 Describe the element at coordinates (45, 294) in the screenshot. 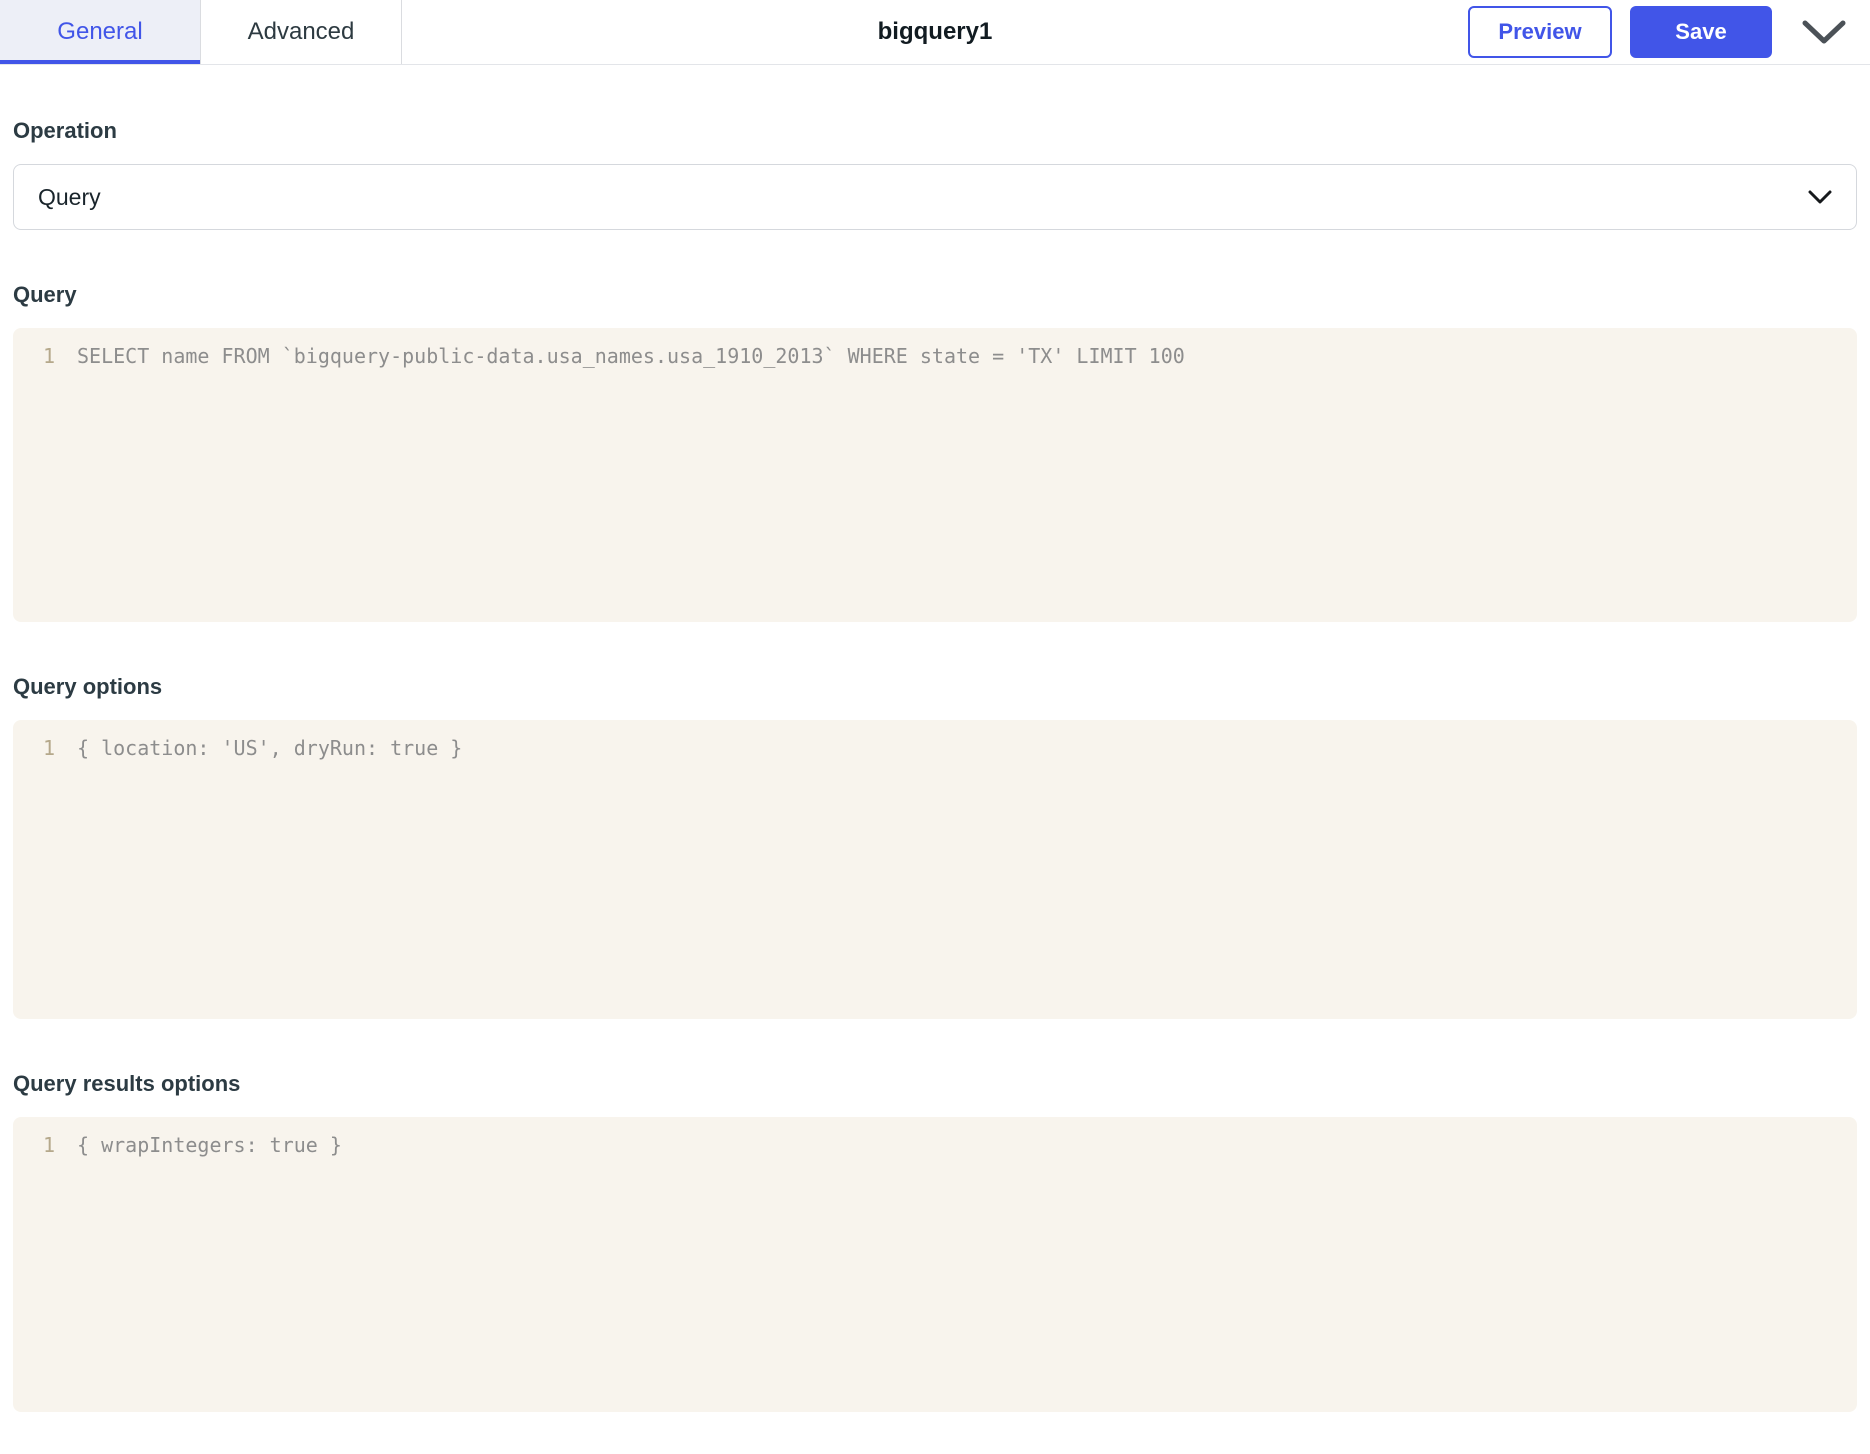

I see `query-label: Query` at that location.